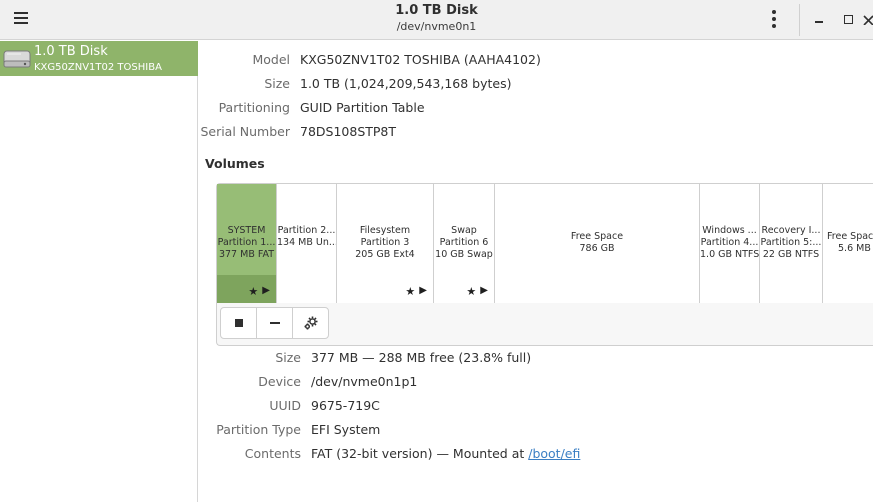 The height and width of the screenshot is (502, 873). What do you see at coordinates (799, 20) in the screenshot?
I see `header-separator` at bounding box center [799, 20].